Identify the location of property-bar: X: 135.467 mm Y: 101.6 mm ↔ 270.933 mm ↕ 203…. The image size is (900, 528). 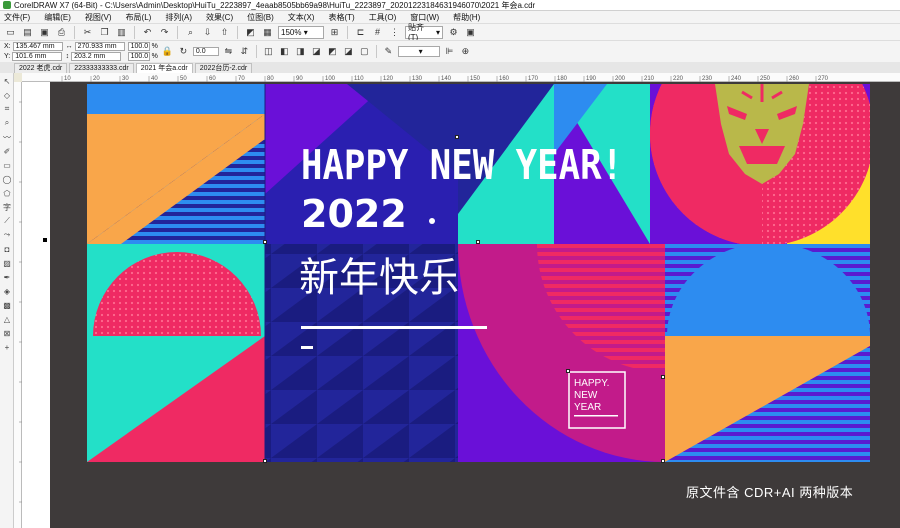
(450, 51).